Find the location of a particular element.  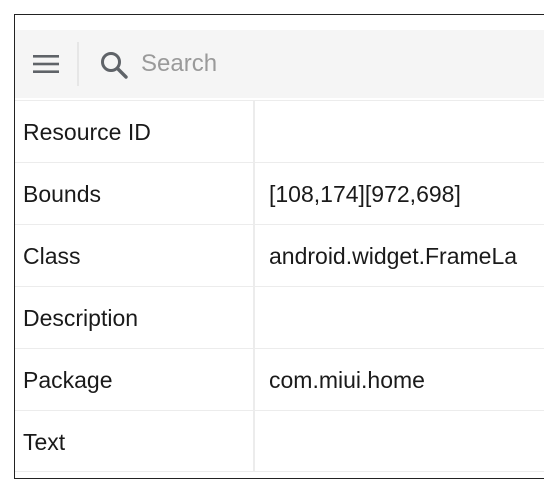

search-toolbar is located at coordinates (279, 64).